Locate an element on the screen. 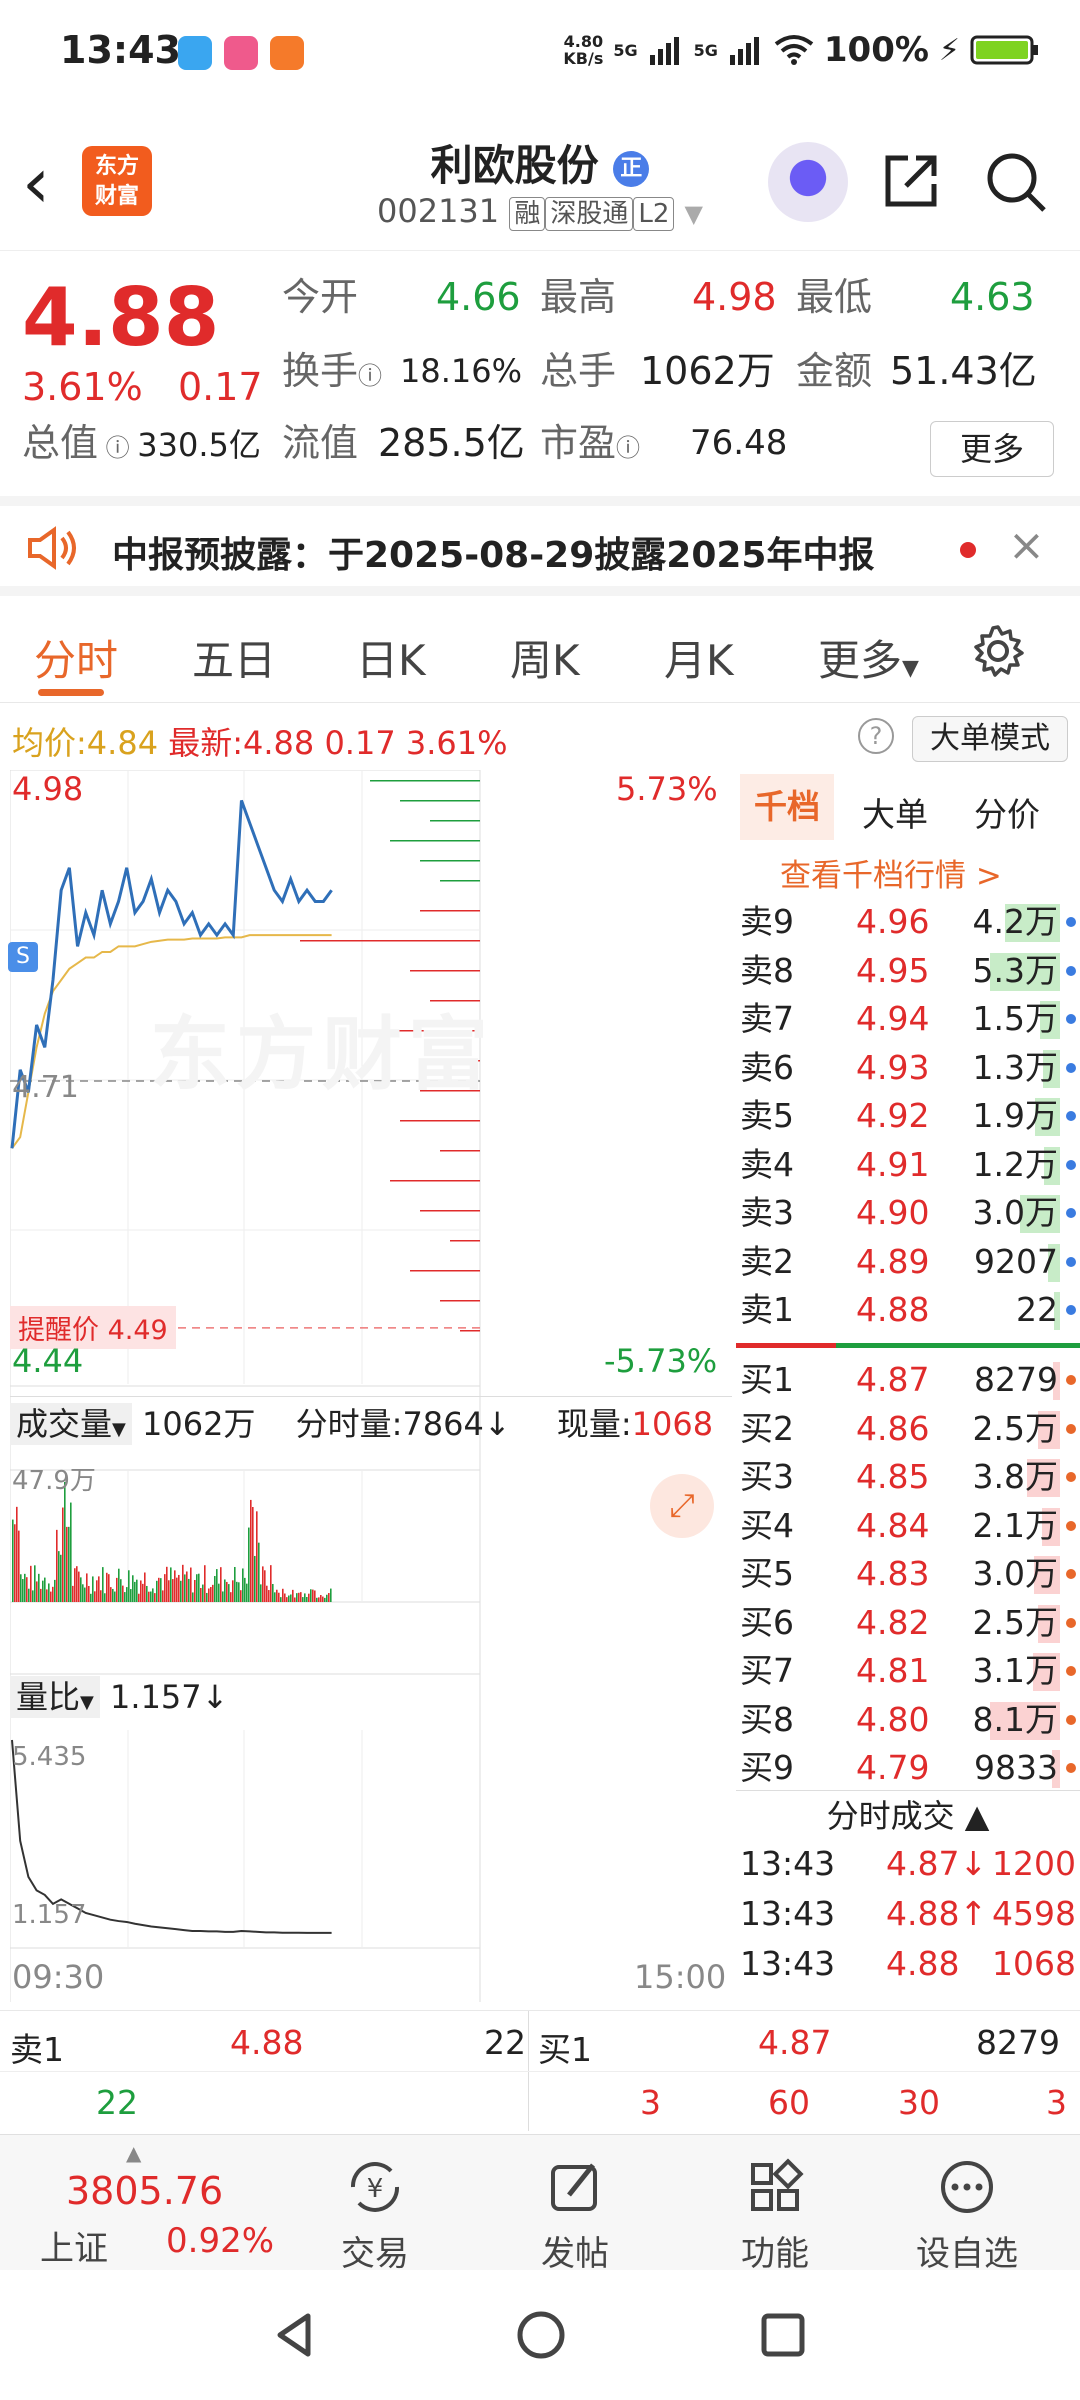 Image resolution: width=1080 pixels, height=2400 pixels. bid-row: 买1 4.87 8279 is located at coordinates (908, 1380).